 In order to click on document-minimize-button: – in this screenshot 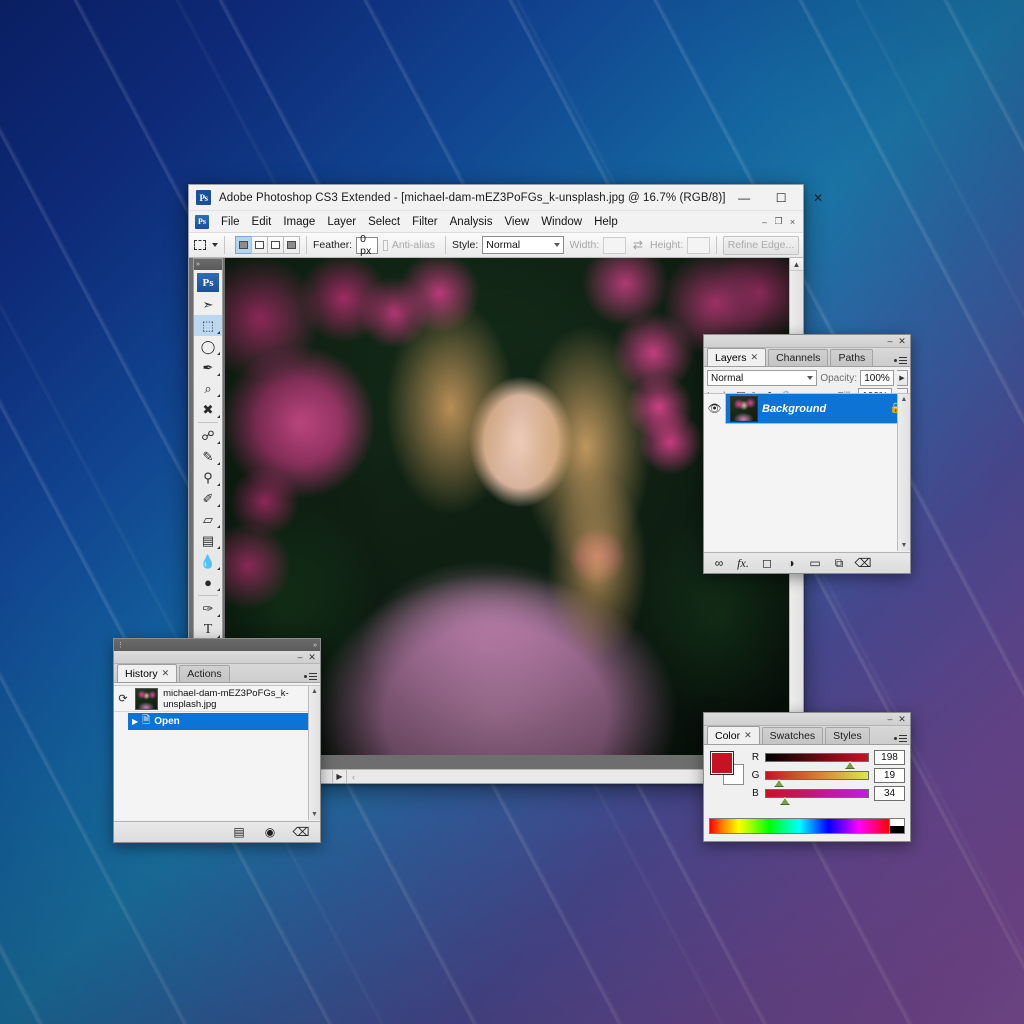, I will do `click(764, 222)`.